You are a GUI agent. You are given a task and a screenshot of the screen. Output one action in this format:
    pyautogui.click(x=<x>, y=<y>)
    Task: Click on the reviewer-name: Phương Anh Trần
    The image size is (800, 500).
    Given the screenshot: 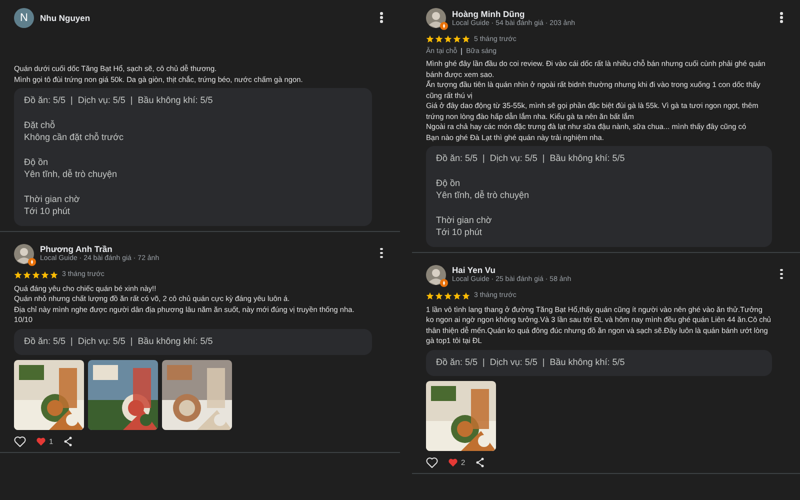 What is the action you would take?
    pyautogui.click(x=100, y=249)
    